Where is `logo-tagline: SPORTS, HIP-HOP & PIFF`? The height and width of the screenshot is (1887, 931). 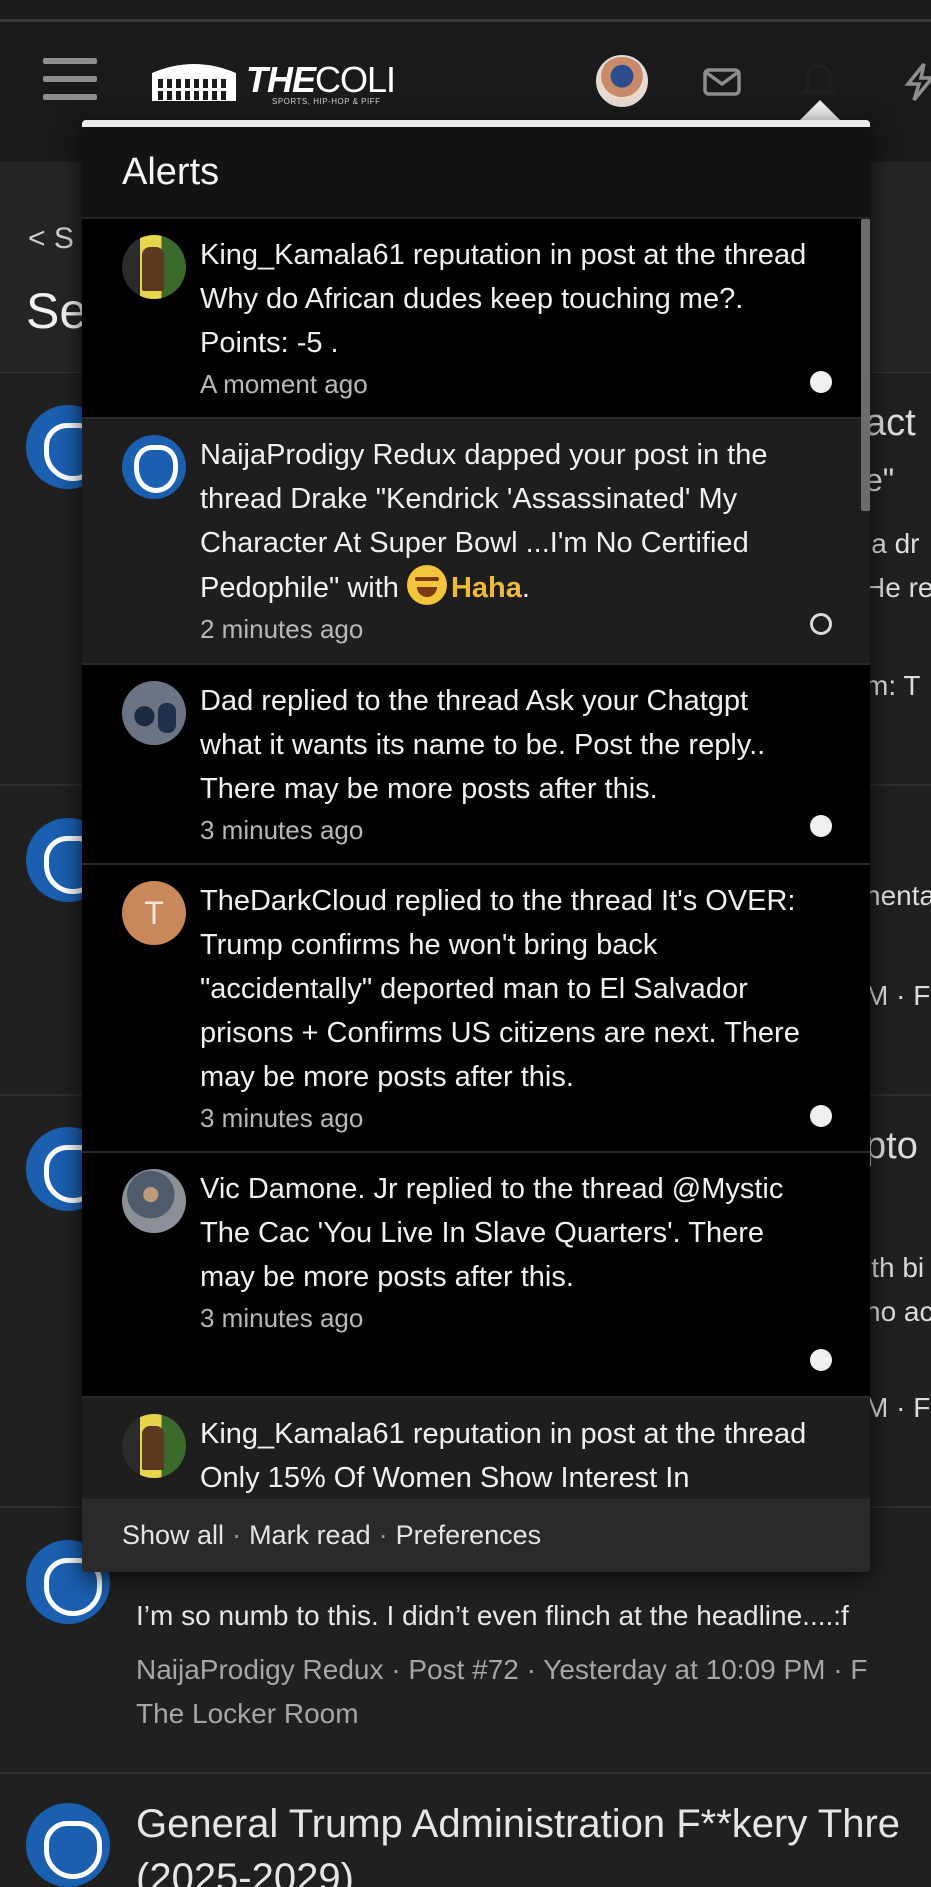 logo-tagline: SPORTS, HIP-HOP & PIFF is located at coordinates (326, 101).